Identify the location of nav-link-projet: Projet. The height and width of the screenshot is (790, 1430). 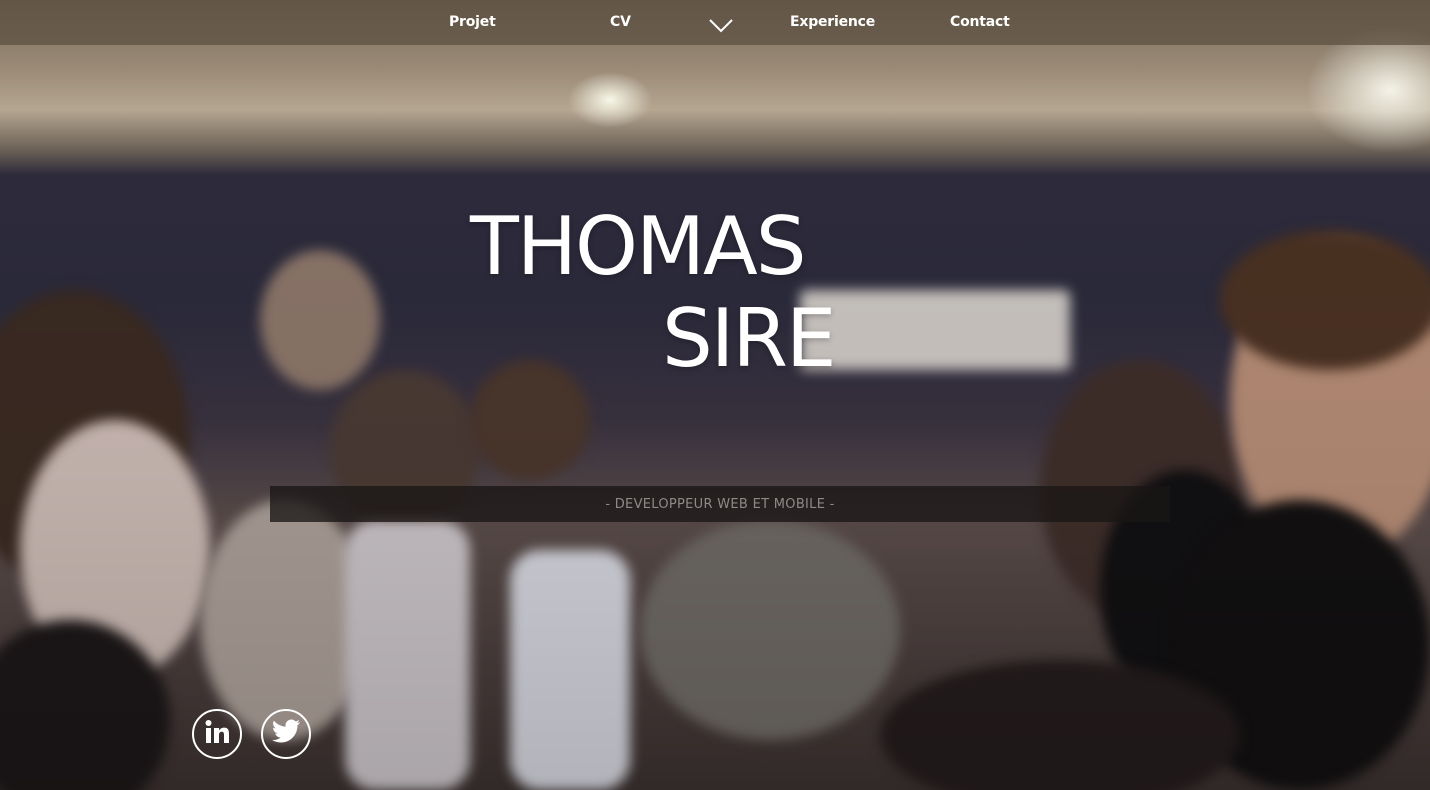
(472, 22).